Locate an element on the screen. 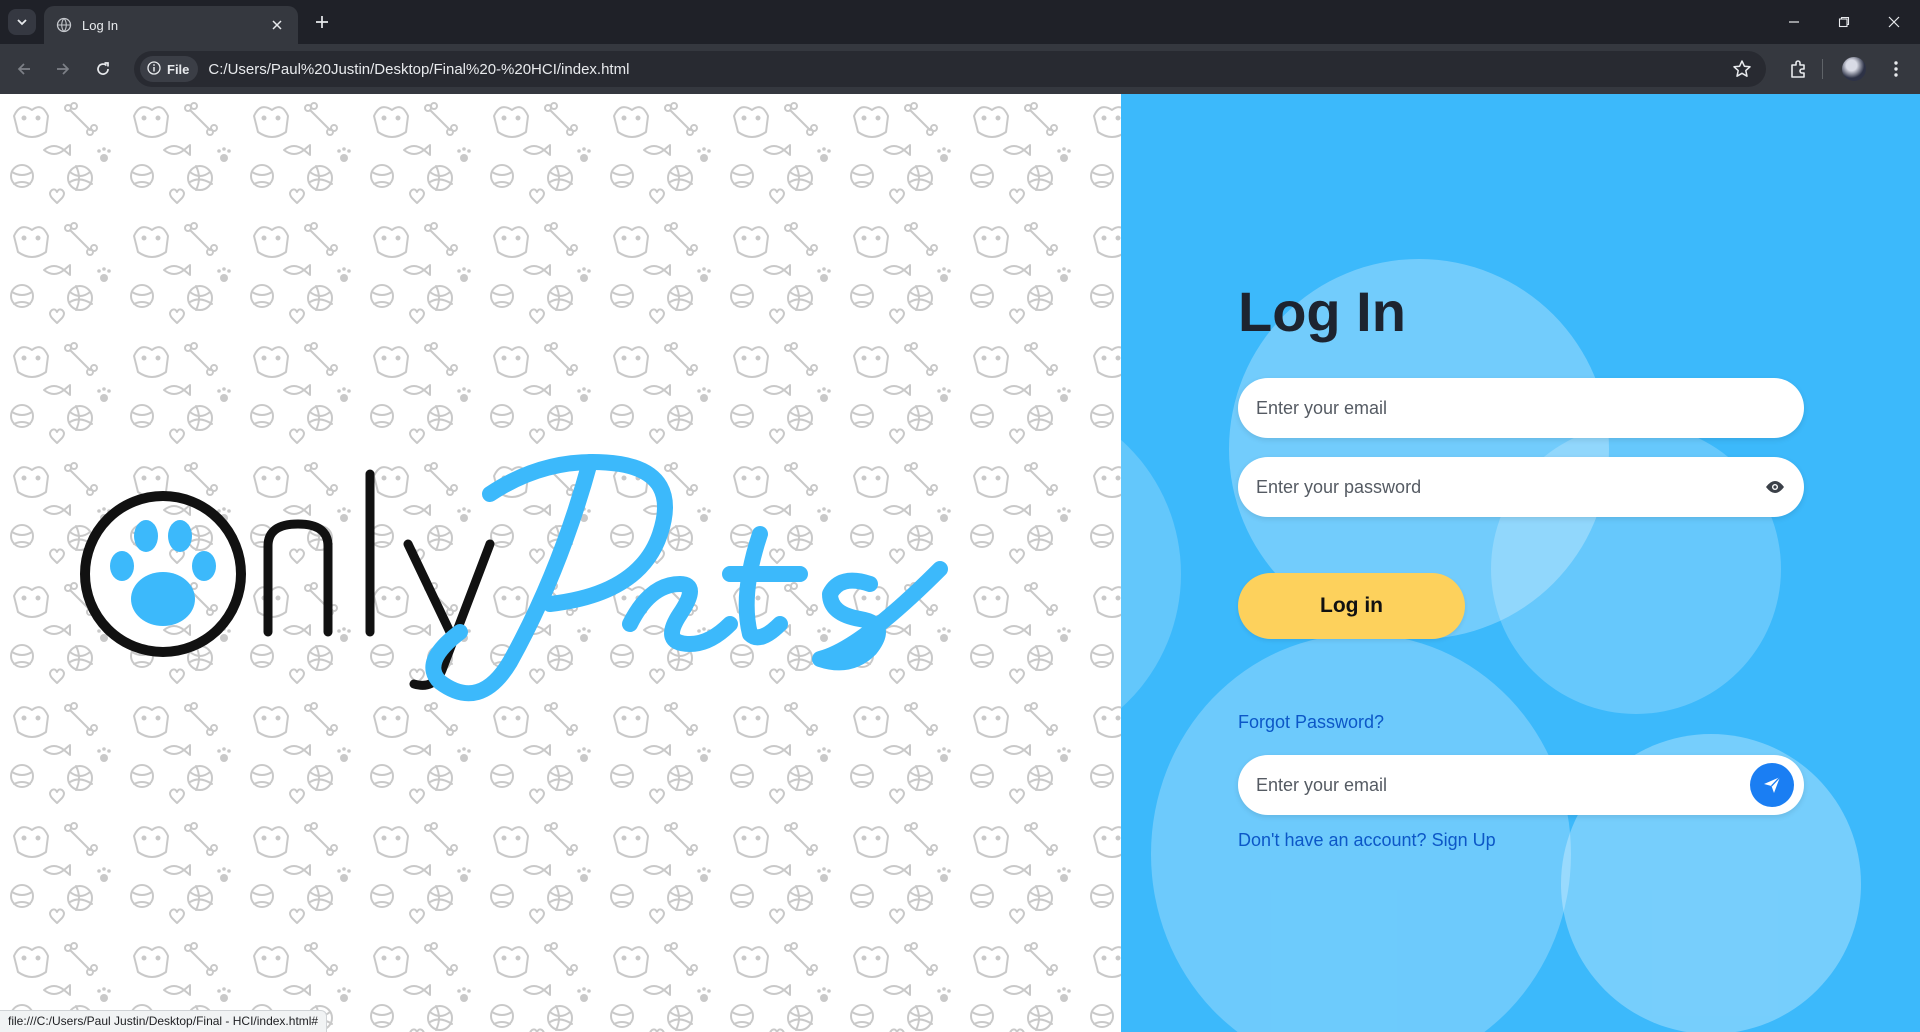 This screenshot has width=1920, height=1032. security-chip-label: File is located at coordinates (178, 69).